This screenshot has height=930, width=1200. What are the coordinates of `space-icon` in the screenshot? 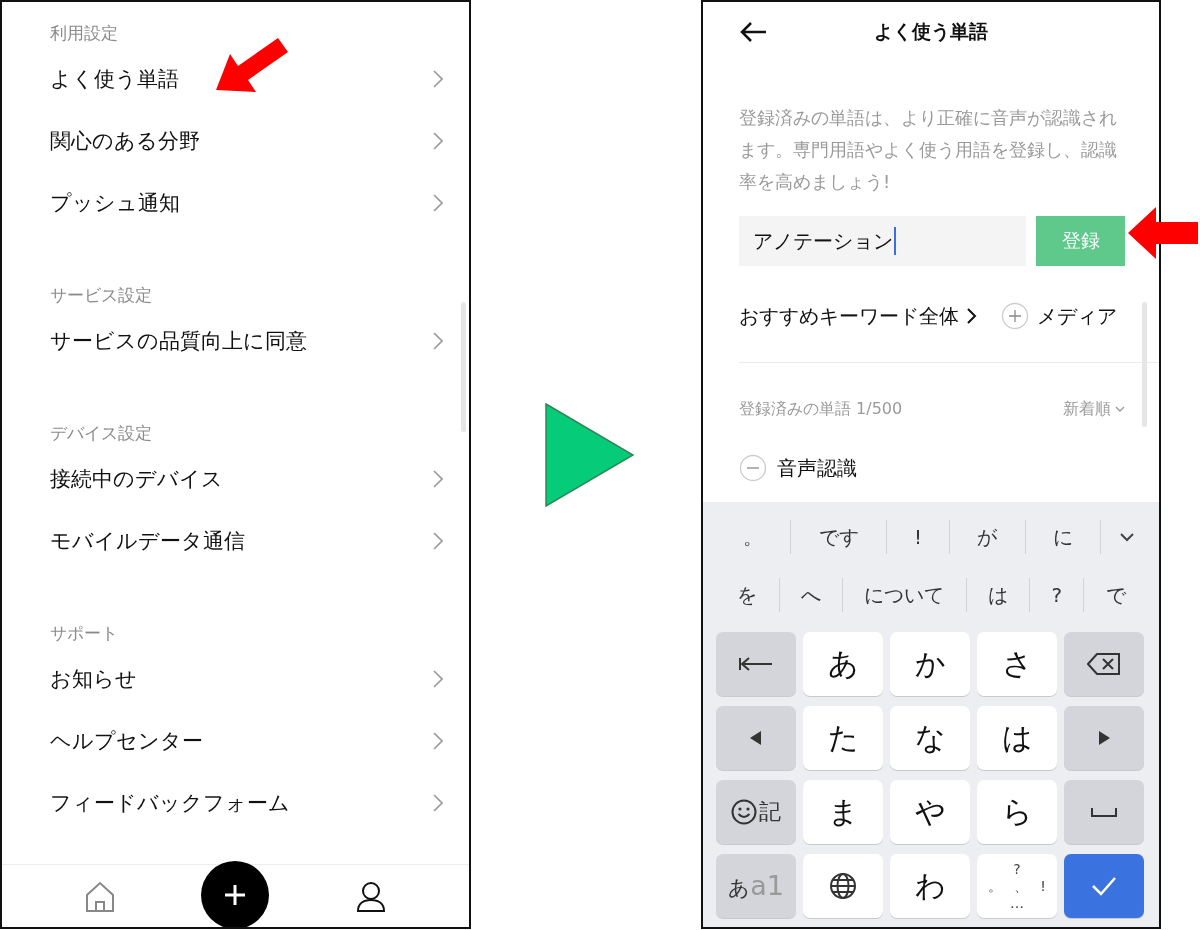 It's located at (1104, 812).